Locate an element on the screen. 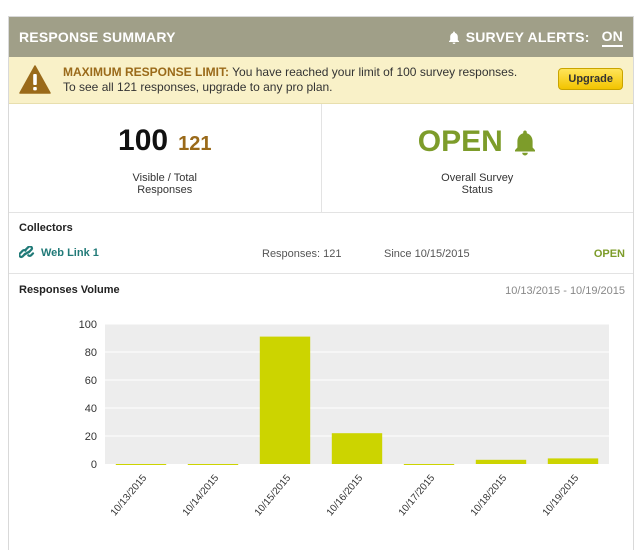 The image size is (640, 554). collectors-title: Collectors is located at coordinates (46, 228).